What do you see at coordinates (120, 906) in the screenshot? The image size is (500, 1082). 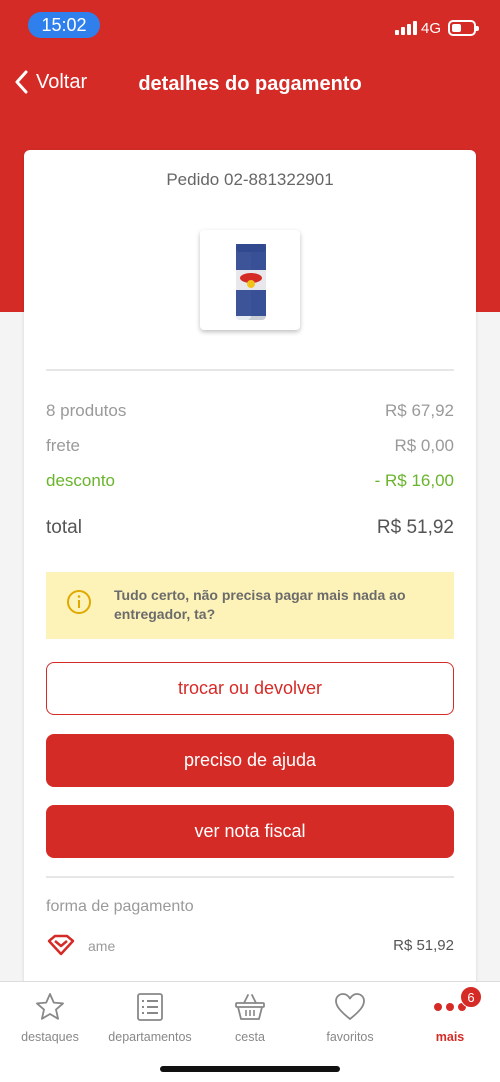 I see `payment-method-title: forma de pagamento` at bounding box center [120, 906].